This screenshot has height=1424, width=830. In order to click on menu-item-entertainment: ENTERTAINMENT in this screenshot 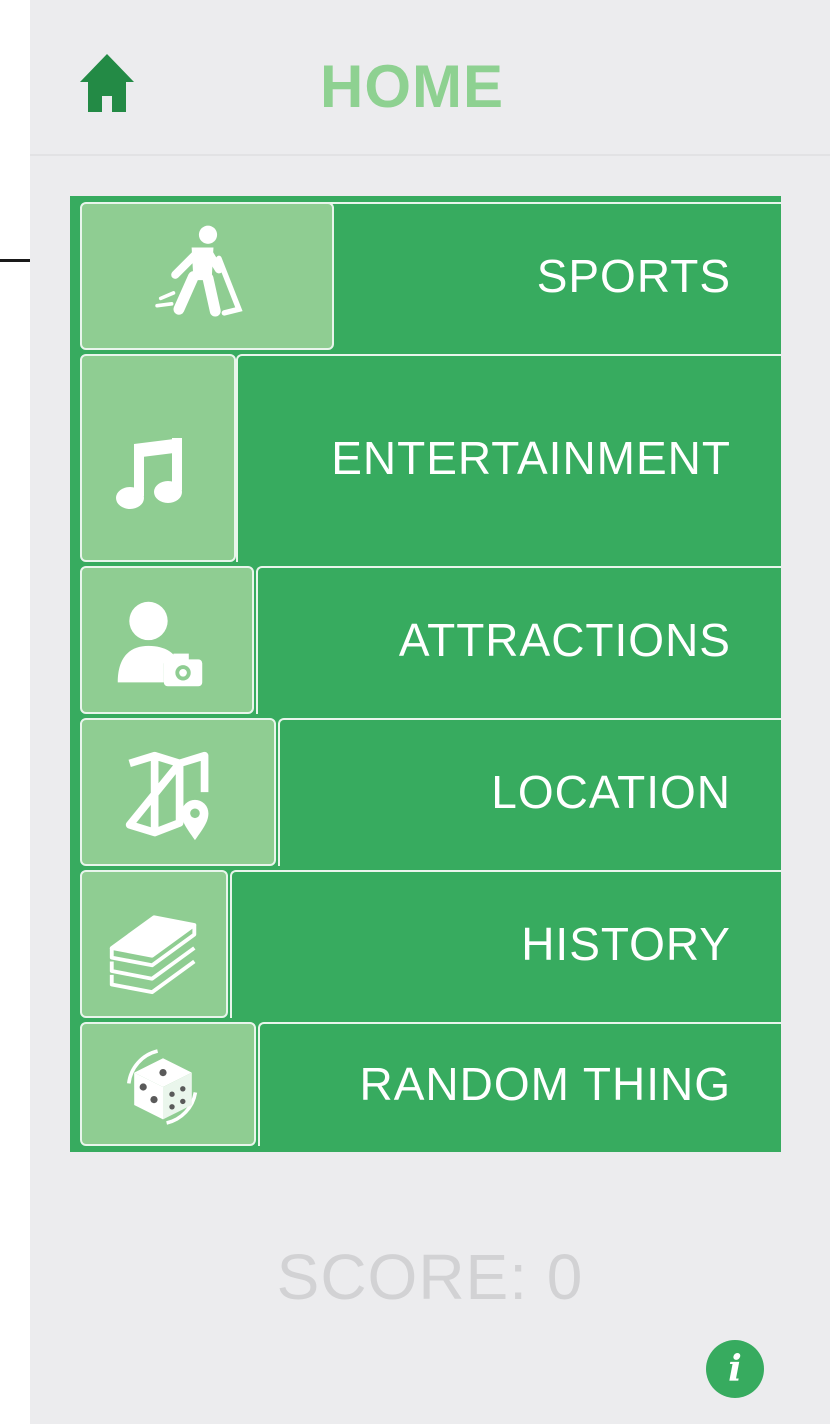, I will do `click(425, 458)`.